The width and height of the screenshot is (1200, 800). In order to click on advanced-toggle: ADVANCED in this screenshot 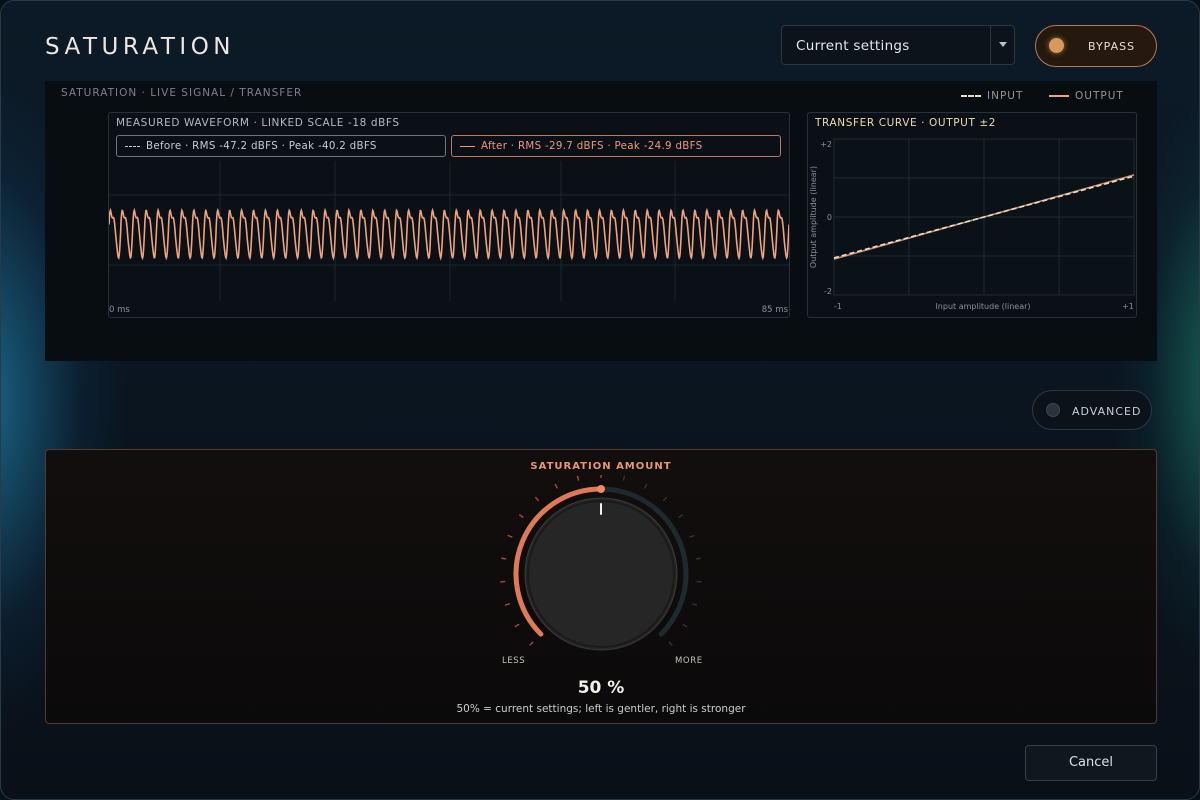, I will do `click(1092, 410)`.